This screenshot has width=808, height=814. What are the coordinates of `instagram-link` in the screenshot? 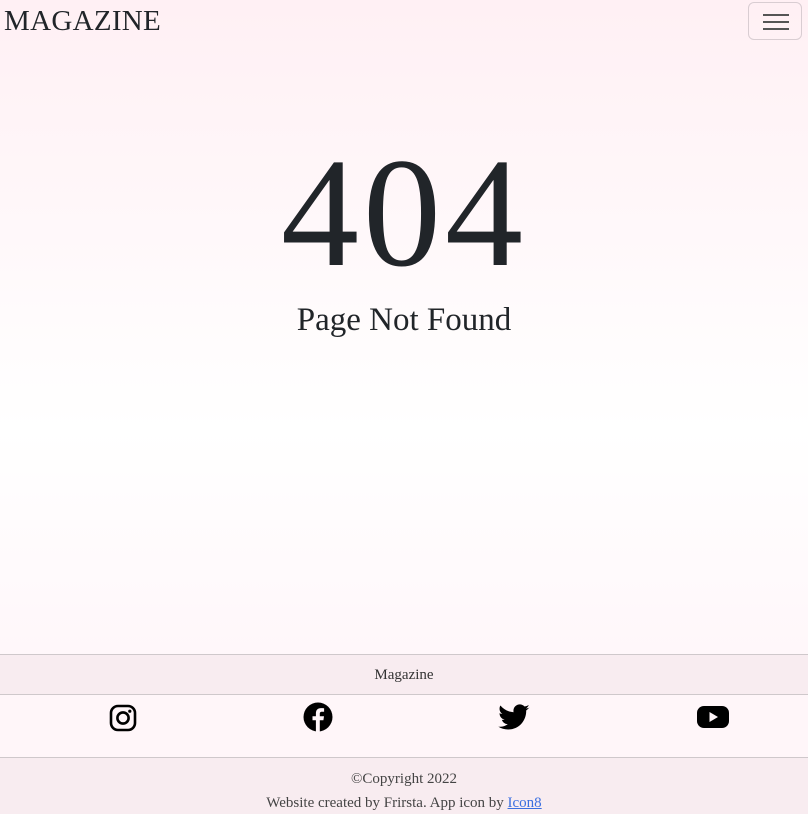 It's located at (123, 718).